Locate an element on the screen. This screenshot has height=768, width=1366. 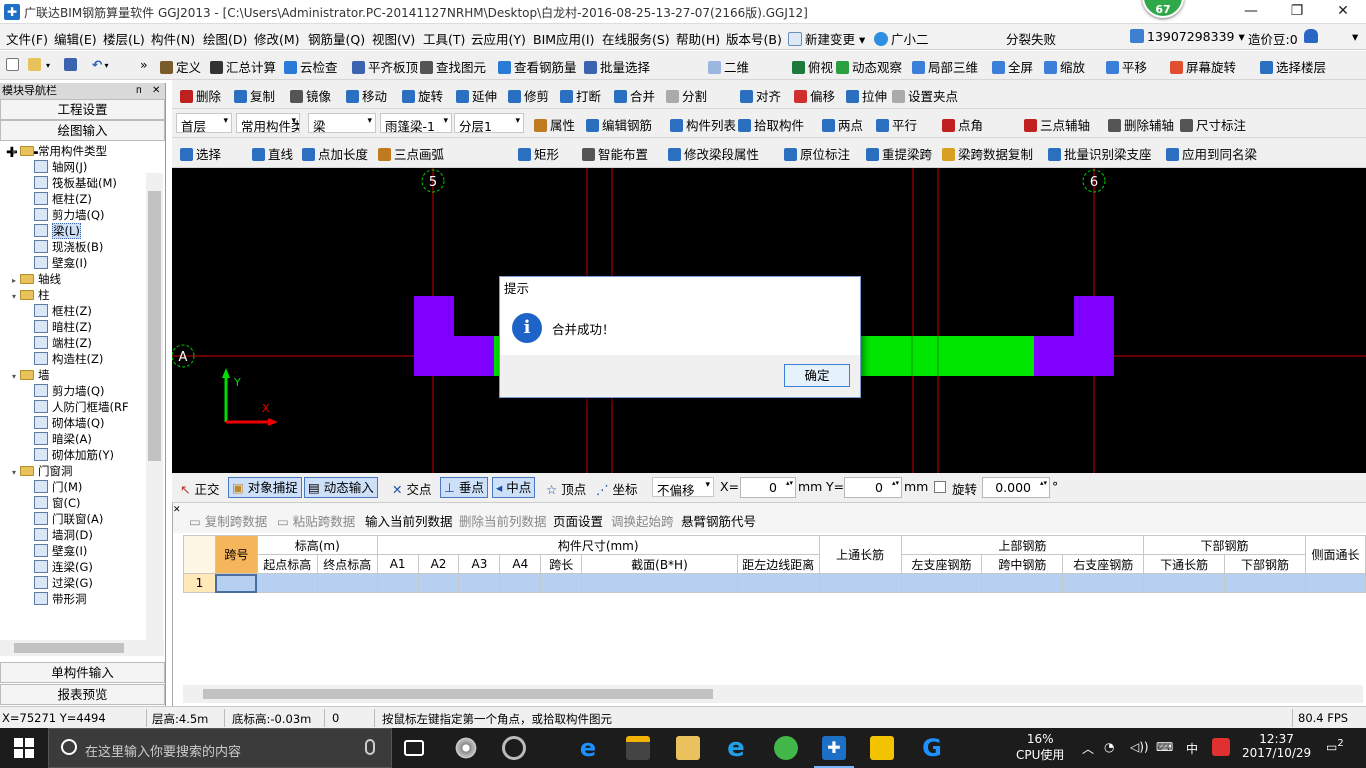
toolbar2-button-0: 删除 is located at coordinates (200, 95).